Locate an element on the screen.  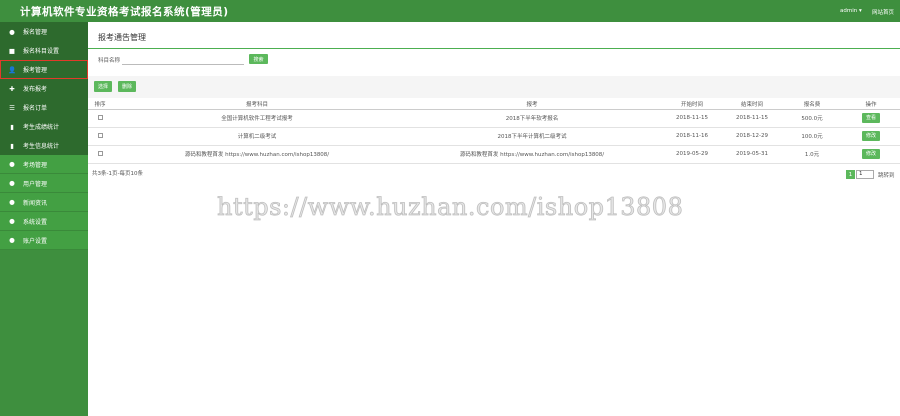
user-icon: 👤 is located at coordinates (12, 69).